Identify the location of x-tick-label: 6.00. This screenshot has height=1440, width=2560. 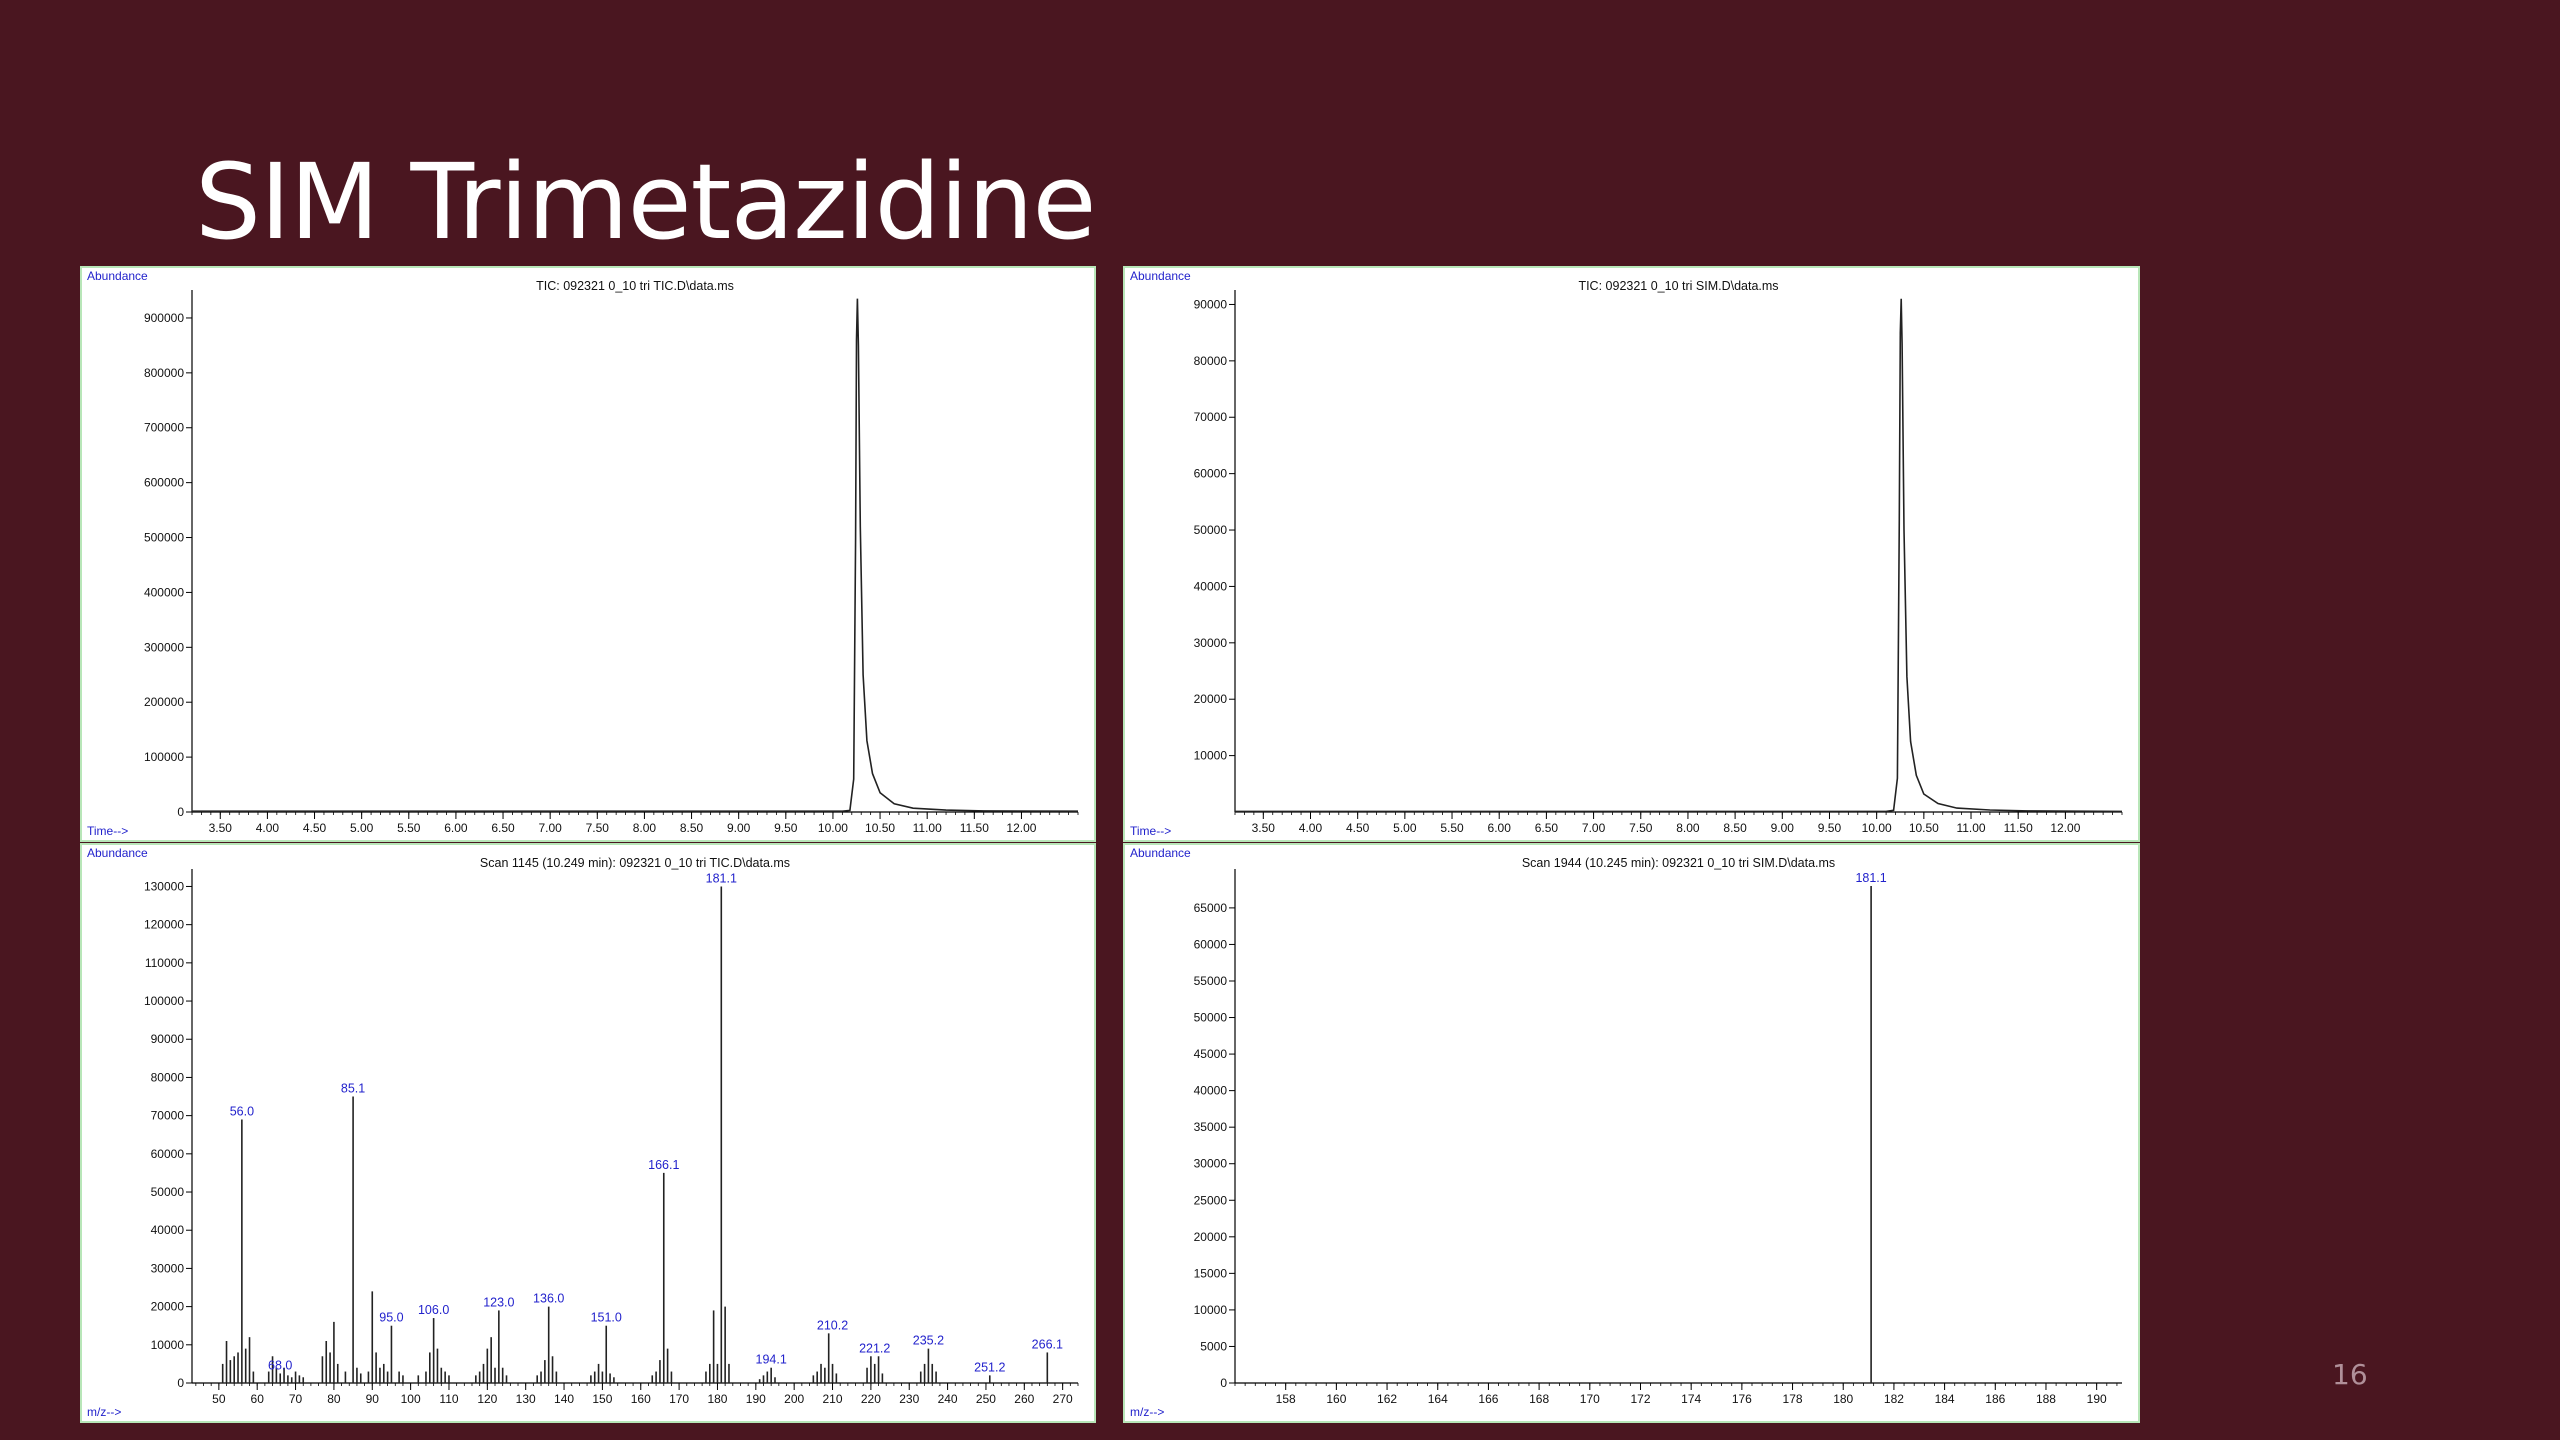
(1500, 828).